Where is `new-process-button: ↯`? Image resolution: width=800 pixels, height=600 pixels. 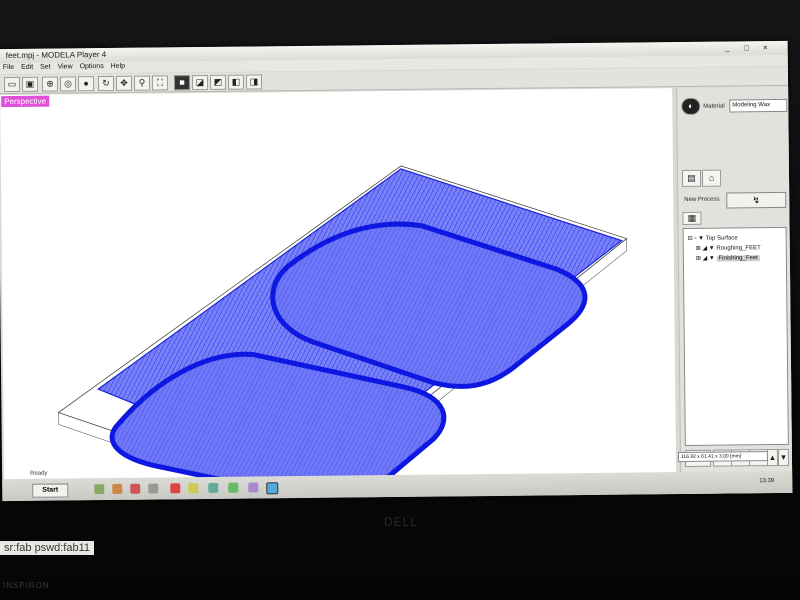 new-process-button: ↯ is located at coordinates (756, 200).